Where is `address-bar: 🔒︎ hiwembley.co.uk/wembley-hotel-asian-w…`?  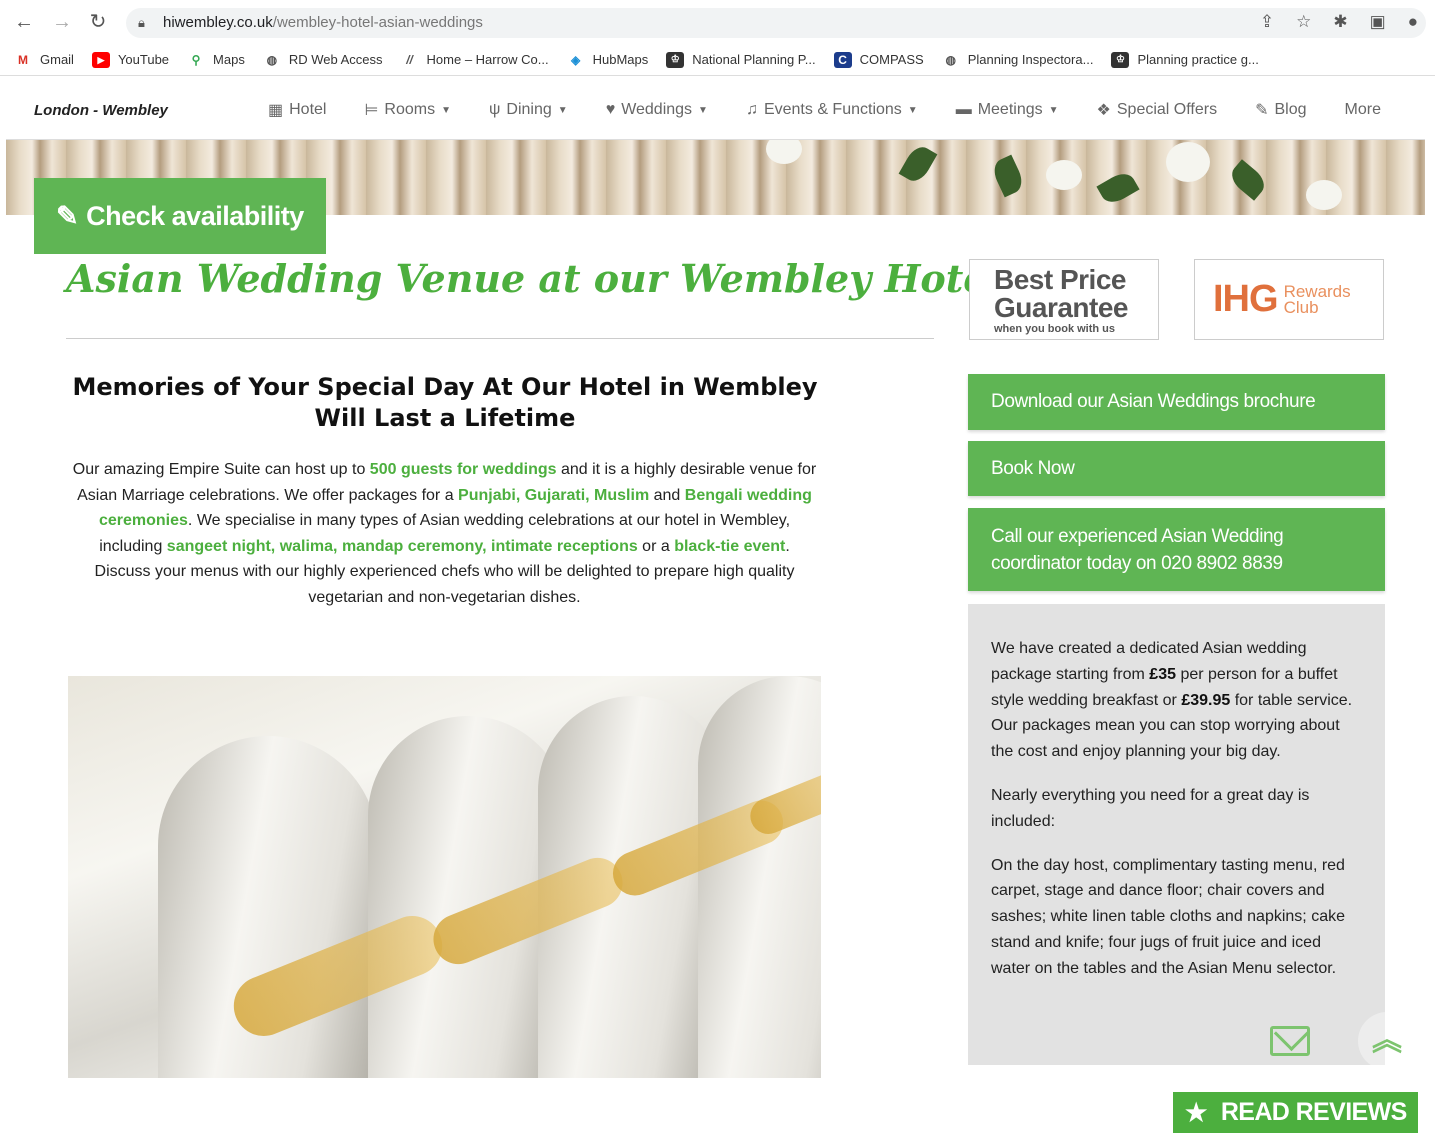
address-bar: 🔒︎ hiwembley.co.uk/wembley-hotel-asian-w… is located at coordinates (776, 23).